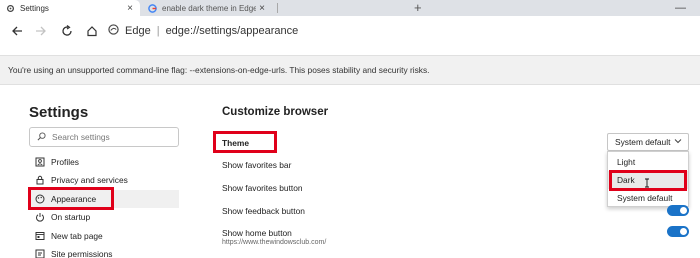 The width and height of the screenshot is (700, 258). Describe the element at coordinates (17, 31) in the screenshot. I see `back-arrow-icon` at that location.